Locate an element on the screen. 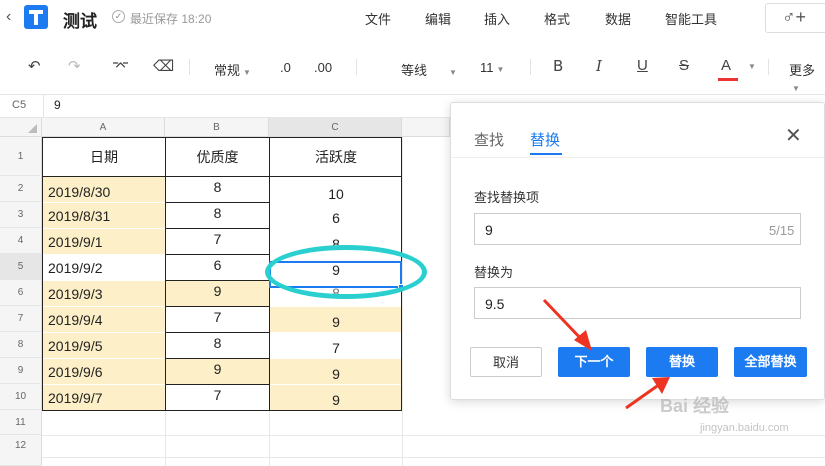 The width and height of the screenshot is (825, 466). menu-format: 格式 is located at coordinates (557, 18).